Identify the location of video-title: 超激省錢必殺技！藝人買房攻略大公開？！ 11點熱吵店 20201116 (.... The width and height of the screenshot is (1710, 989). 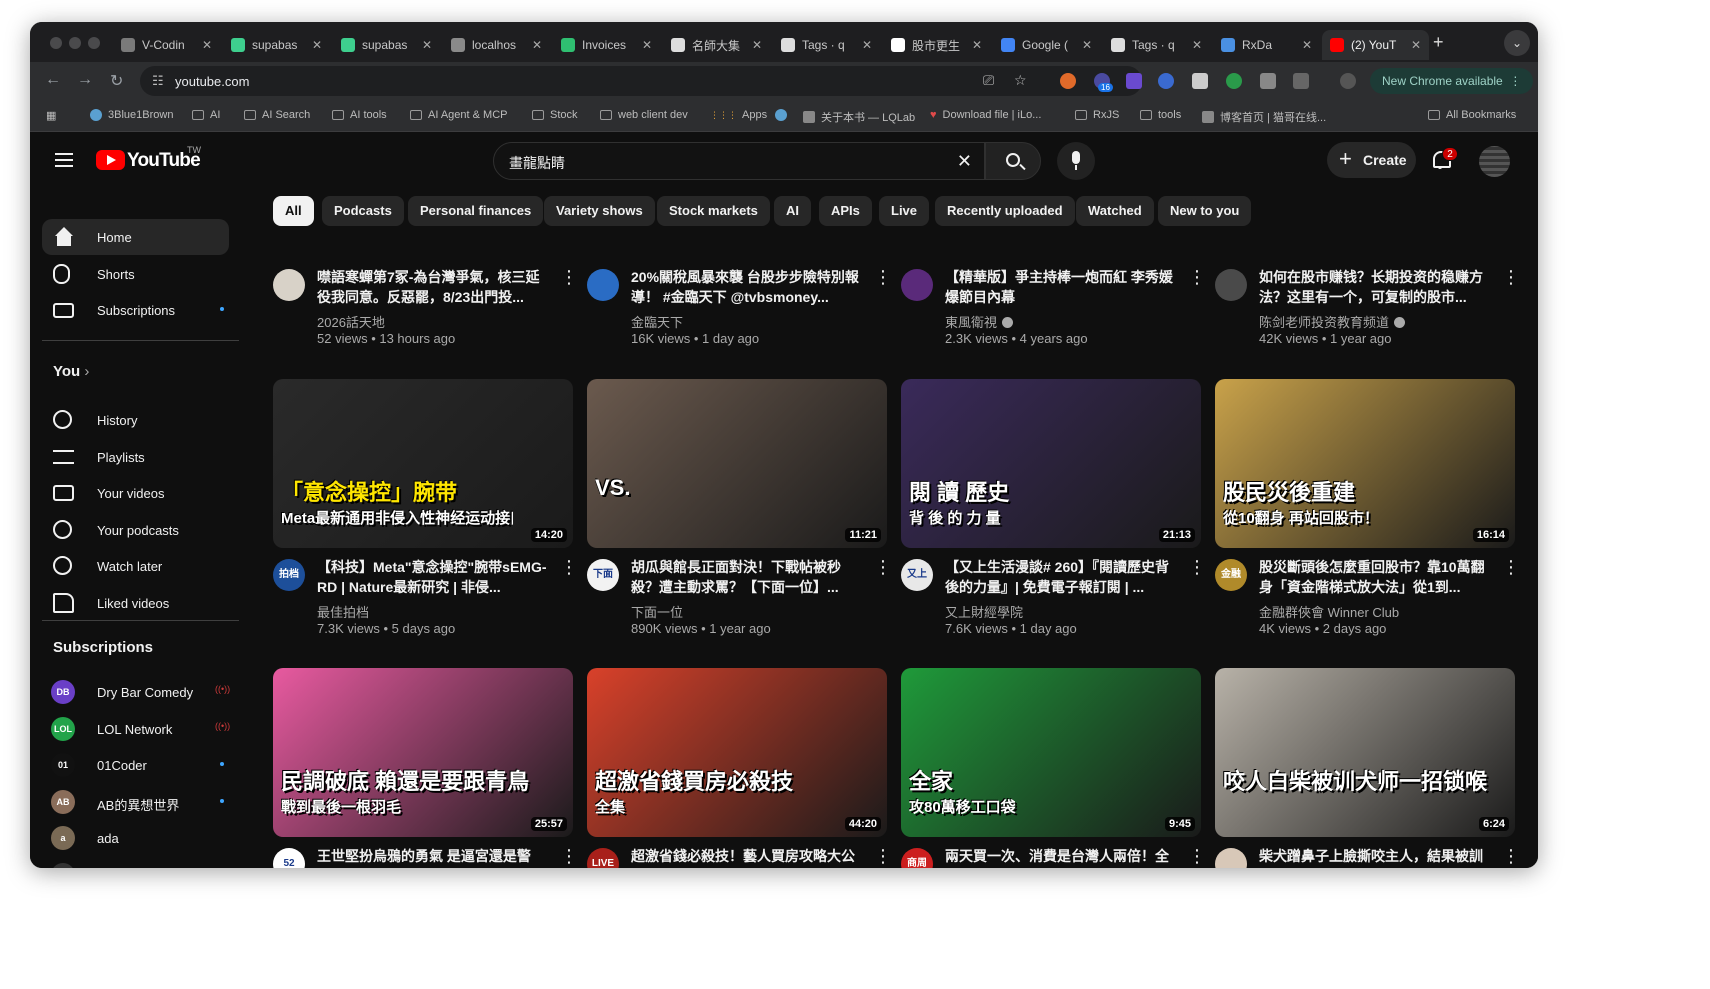
(747, 857).